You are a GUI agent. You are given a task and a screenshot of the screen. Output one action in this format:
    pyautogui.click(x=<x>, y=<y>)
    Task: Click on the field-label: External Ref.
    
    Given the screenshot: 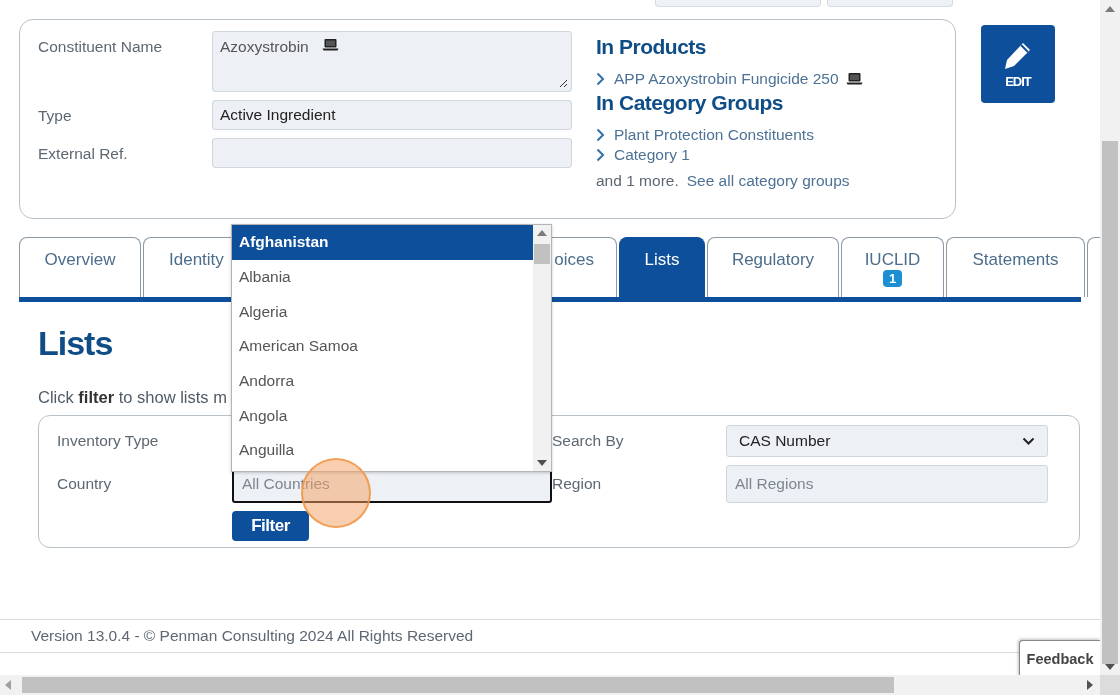 What is the action you would take?
    pyautogui.click(x=83, y=154)
    